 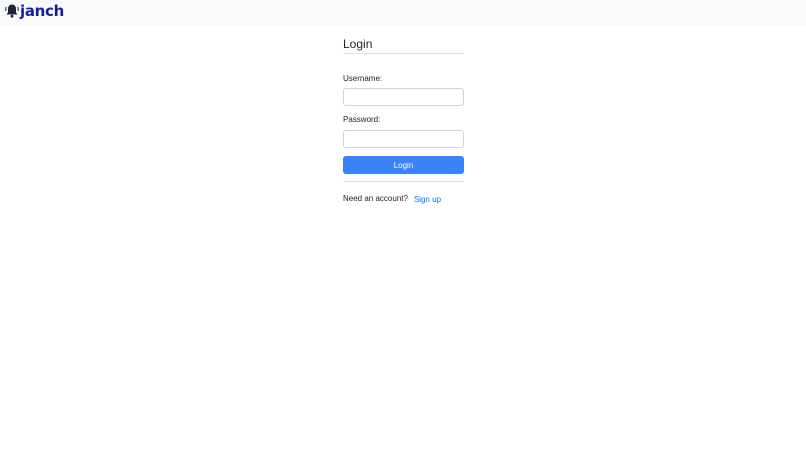 I want to click on bell-icon, so click(x=12, y=11).